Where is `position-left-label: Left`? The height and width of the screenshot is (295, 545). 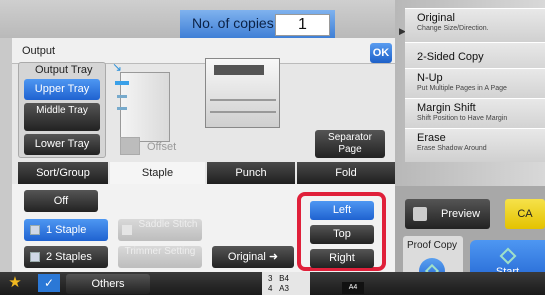 position-left-label: Left is located at coordinates (342, 210).